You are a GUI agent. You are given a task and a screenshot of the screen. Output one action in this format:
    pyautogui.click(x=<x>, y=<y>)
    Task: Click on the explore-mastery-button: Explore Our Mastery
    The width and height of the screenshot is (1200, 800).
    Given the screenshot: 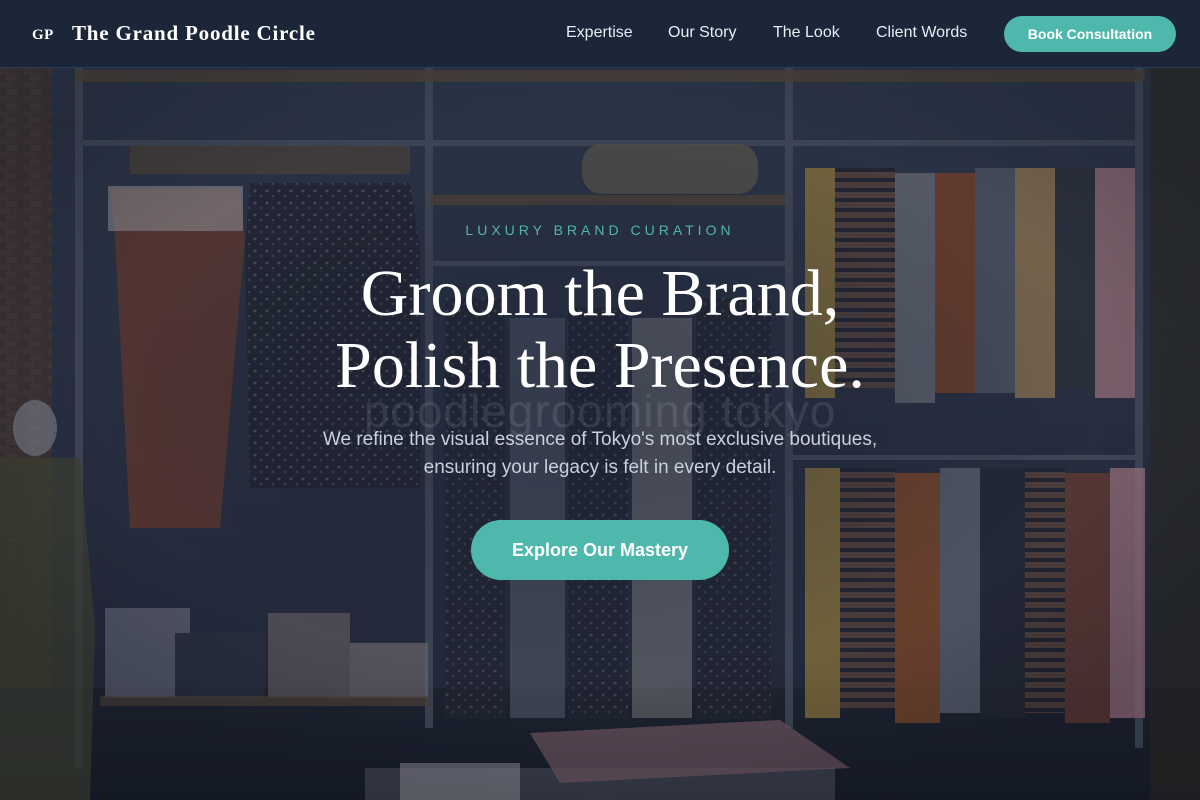 What is the action you would take?
    pyautogui.click(x=600, y=550)
    